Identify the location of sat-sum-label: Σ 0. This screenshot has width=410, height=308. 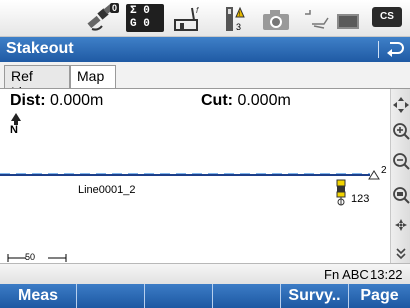
(140, 11).